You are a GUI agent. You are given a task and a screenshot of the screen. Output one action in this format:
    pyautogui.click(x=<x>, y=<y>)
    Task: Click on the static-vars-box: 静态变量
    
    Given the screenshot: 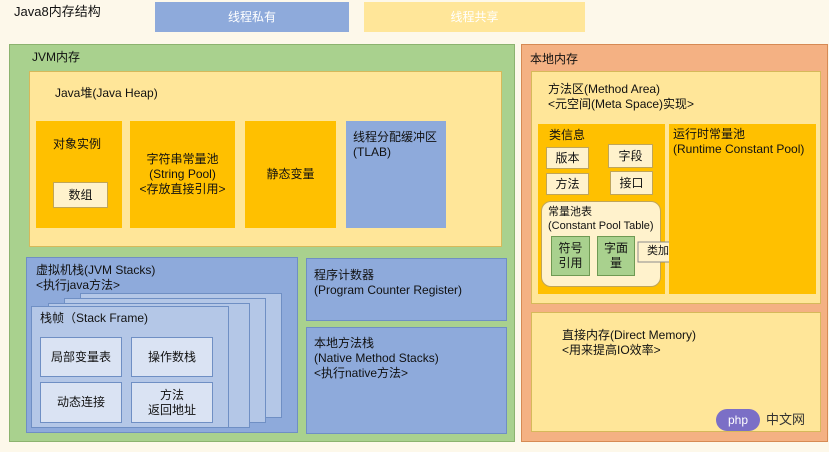 What is the action you would take?
    pyautogui.click(x=290, y=174)
    